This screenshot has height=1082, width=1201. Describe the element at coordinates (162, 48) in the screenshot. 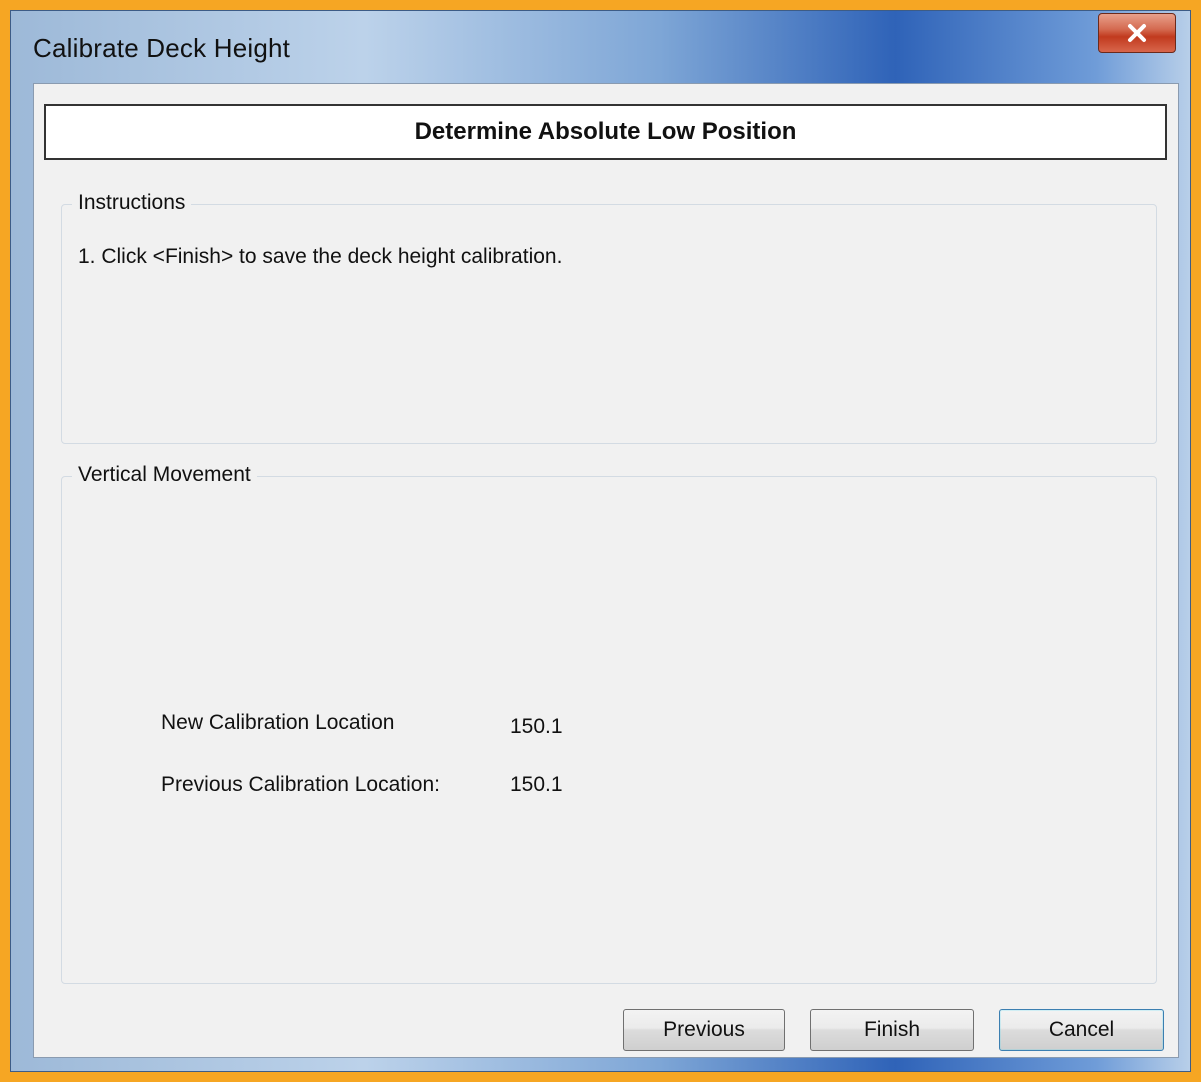

I see `window-title: Calibrate Deck Height` at that location.